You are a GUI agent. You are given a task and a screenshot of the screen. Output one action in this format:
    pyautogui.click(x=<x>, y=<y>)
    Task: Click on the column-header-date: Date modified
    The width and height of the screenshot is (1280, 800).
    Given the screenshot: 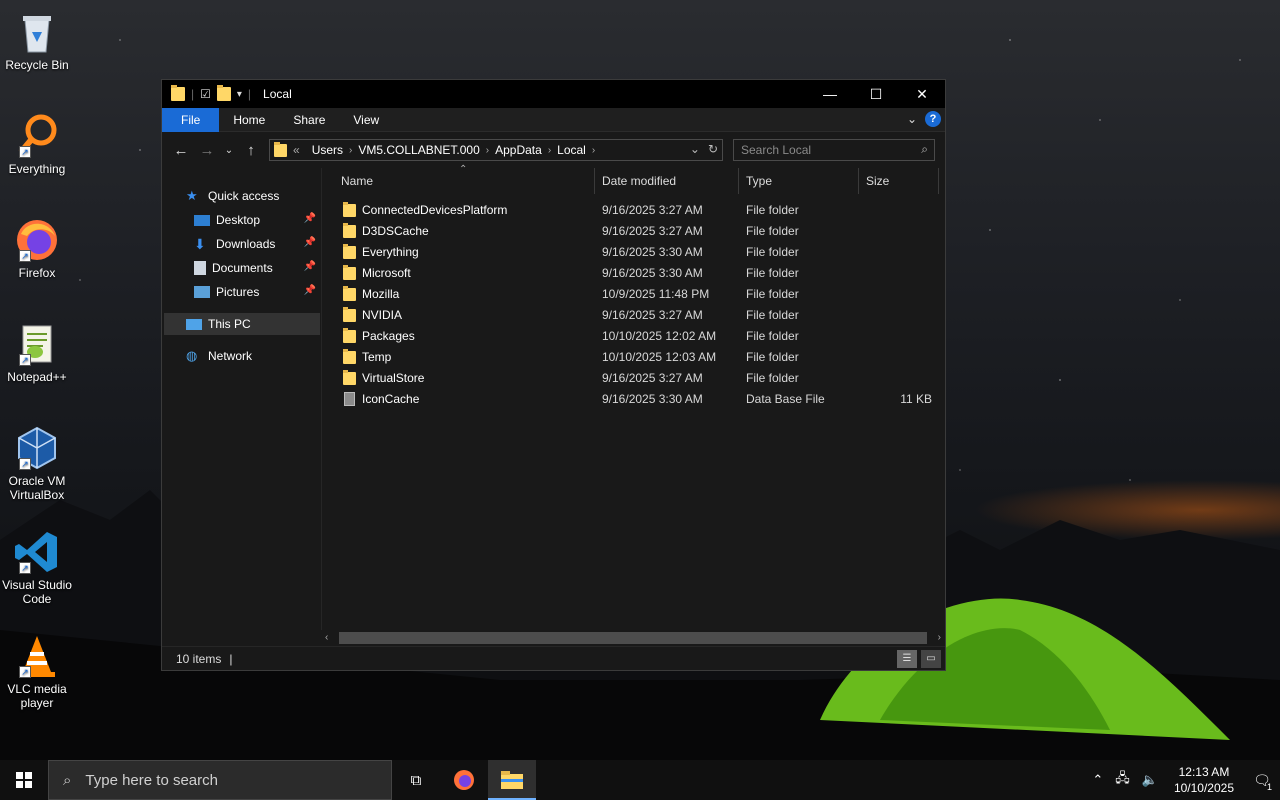 What is the action you would take?
    pyautogui.click(x=667, y=181)
    